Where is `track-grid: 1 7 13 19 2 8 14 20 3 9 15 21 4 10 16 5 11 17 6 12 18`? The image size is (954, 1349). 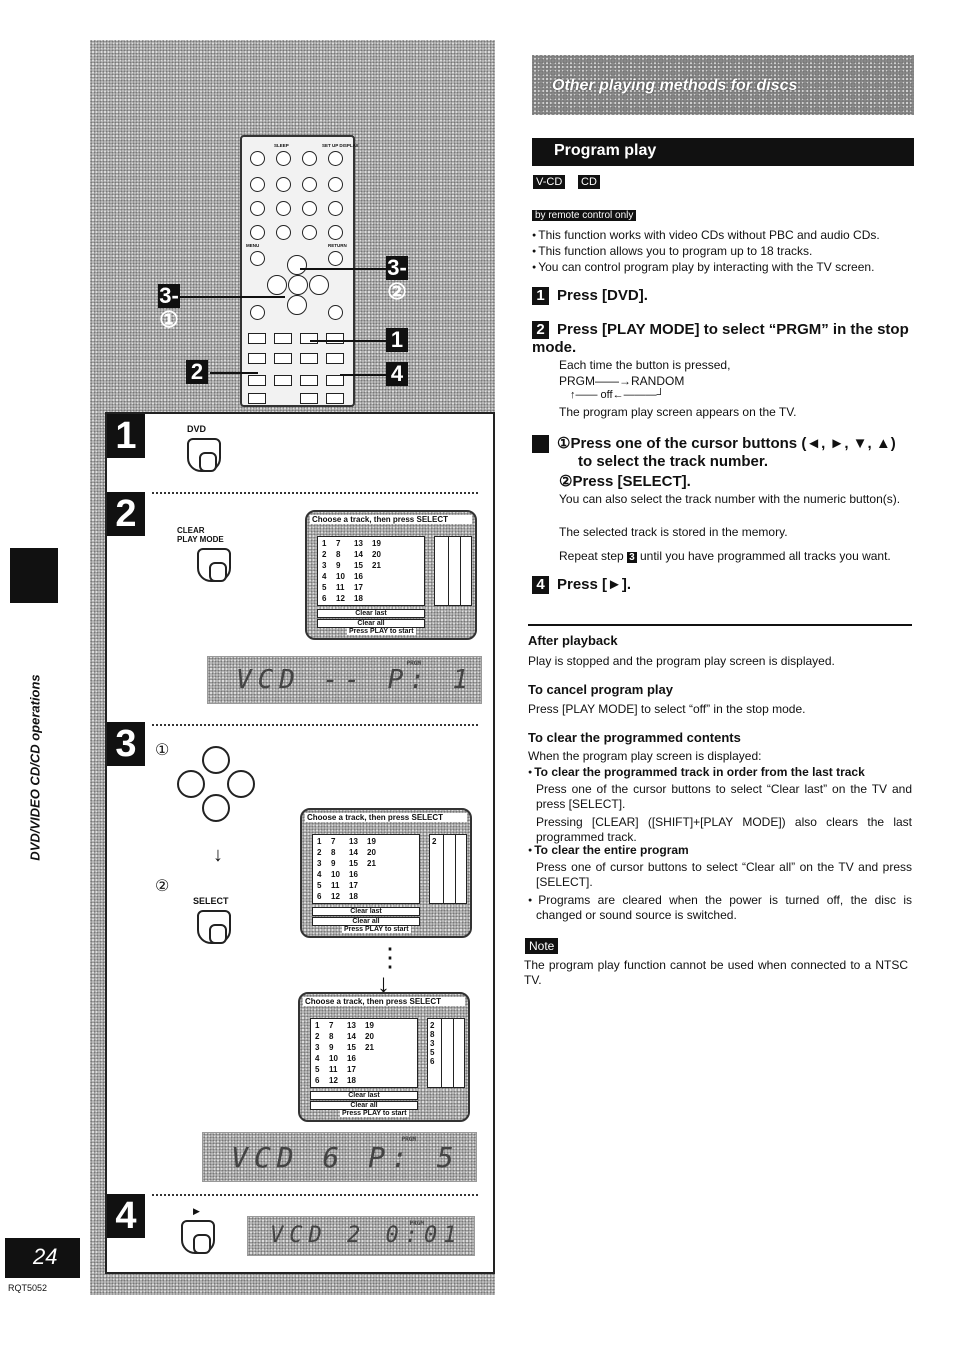 track-grid: 1 7 13 19 2 8 14 20 3 9 15 21 4 10 16 5 11 17 6 12 18 is located at coordinates (371, 571).